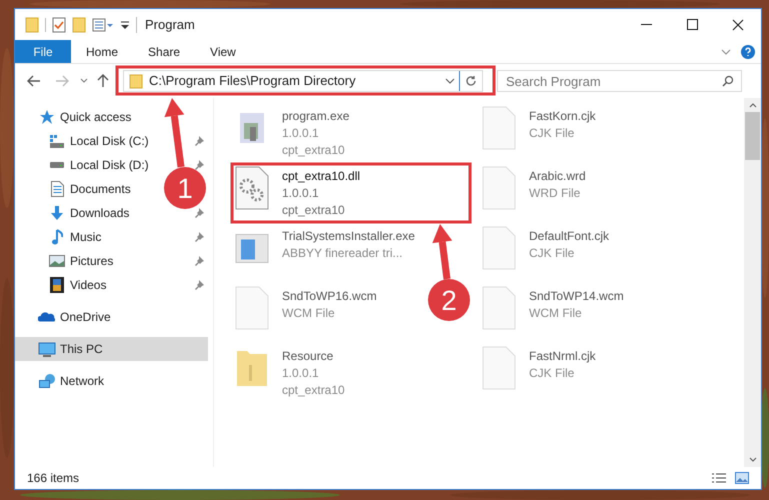 Image resolution: width=769 pixels, height=500 pixels. What do you see at coordinates (103, 24) in the screenshot?
I see `properties-icon` at bounding box center [103, 24].